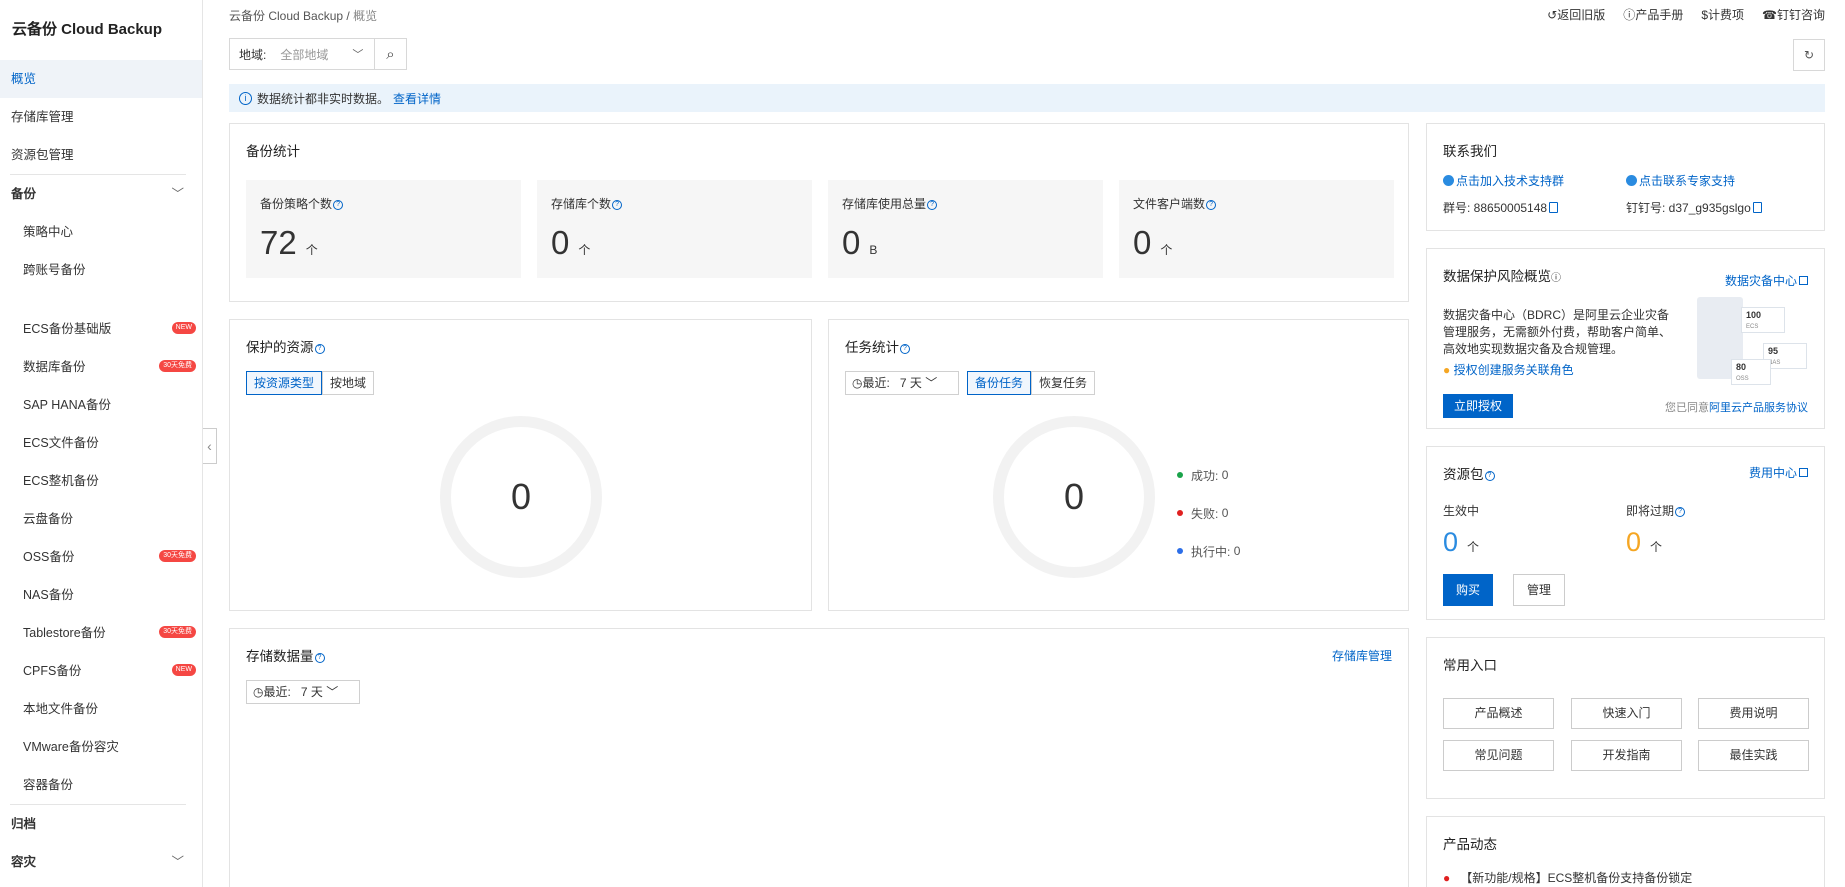  Describe the element at coordinates (1508, 369) in the screenshot. I see `auth-role-link: ● 授权创建服务关联角色` at that location.